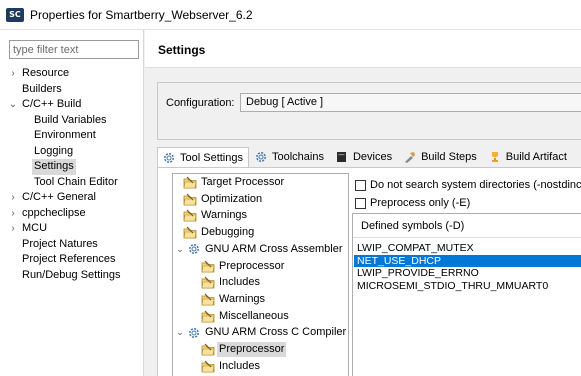 The image size is (581, 376). I want to click on toolchains-icon, so click(261, 157).